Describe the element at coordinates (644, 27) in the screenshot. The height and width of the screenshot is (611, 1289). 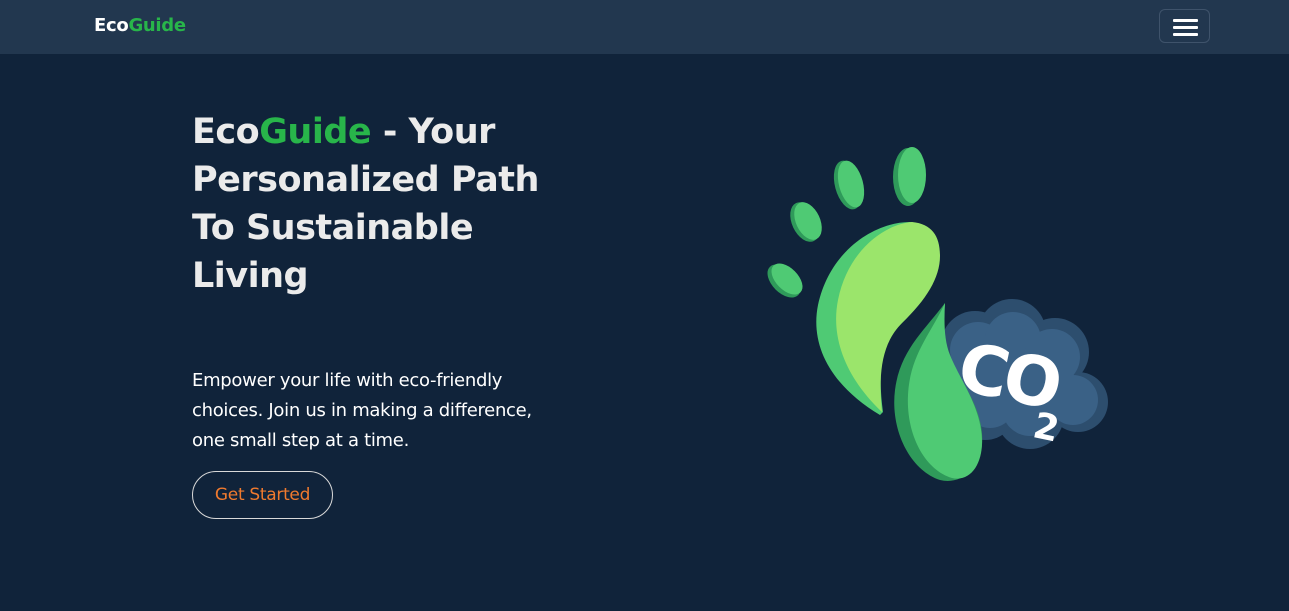
I see `navbar: EcoGuide` at that location.